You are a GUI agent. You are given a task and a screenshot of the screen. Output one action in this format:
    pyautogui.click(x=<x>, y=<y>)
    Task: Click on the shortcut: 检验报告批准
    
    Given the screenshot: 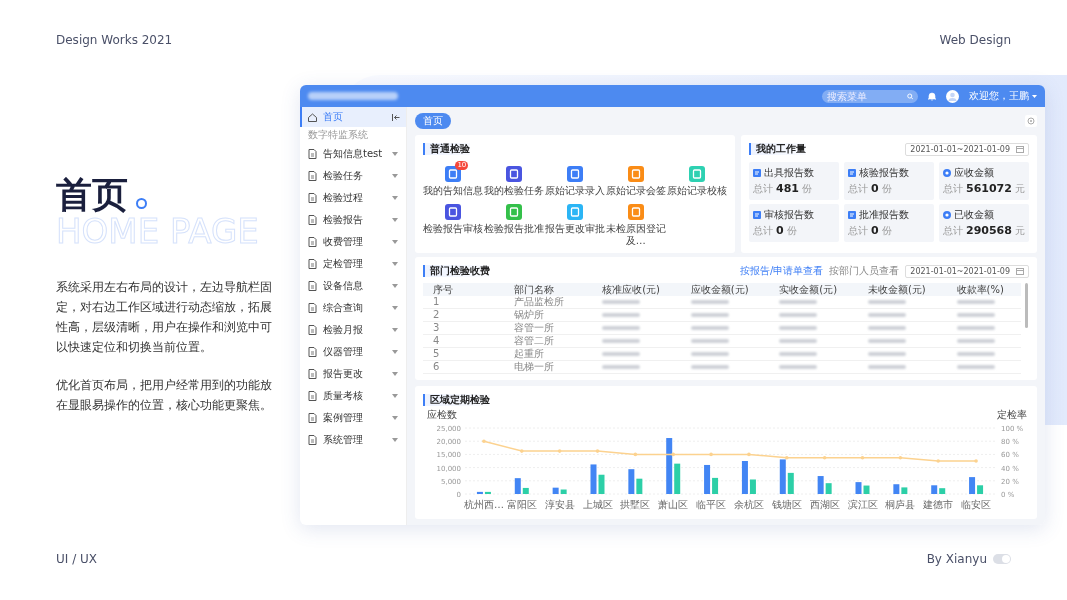 What is the action you would take?
    pyautogui.click(x=514, y=223)
    